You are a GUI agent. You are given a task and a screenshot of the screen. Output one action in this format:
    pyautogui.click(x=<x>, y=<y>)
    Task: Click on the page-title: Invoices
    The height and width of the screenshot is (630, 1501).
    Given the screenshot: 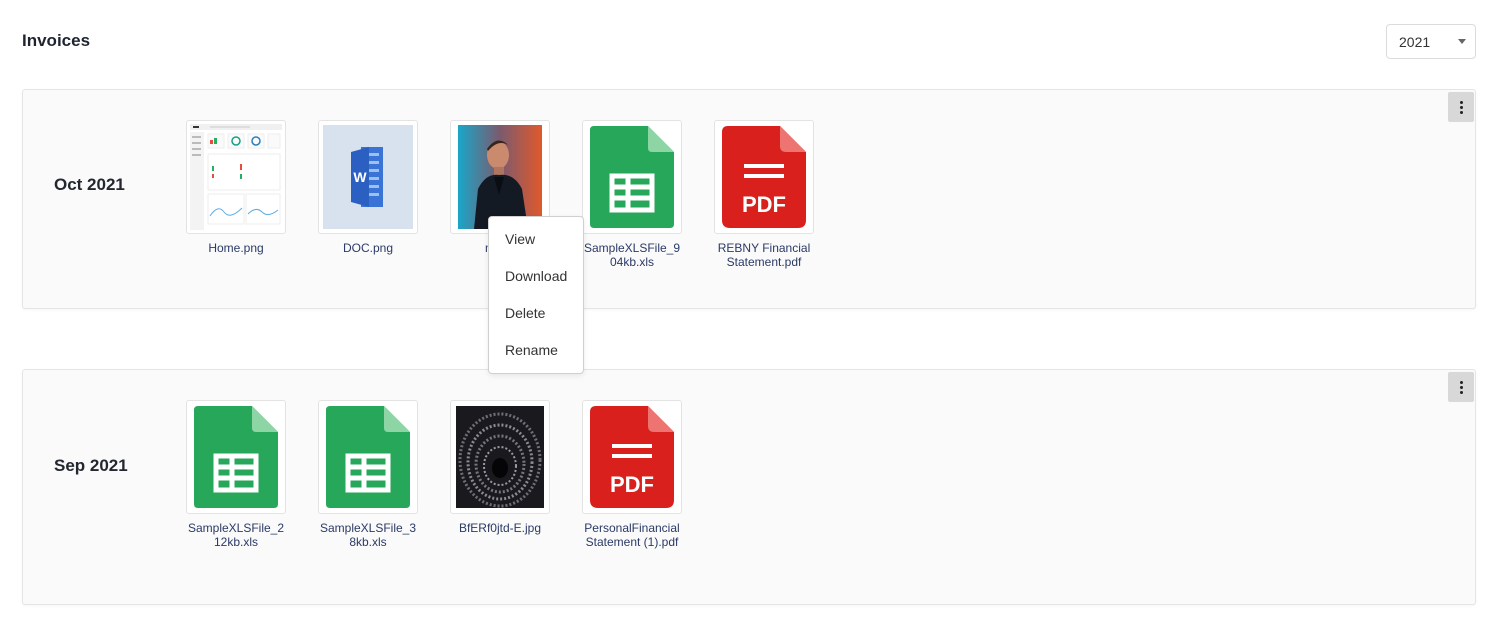 What is the action you would take?
    pyautogui.click(x=56, y=40)
    